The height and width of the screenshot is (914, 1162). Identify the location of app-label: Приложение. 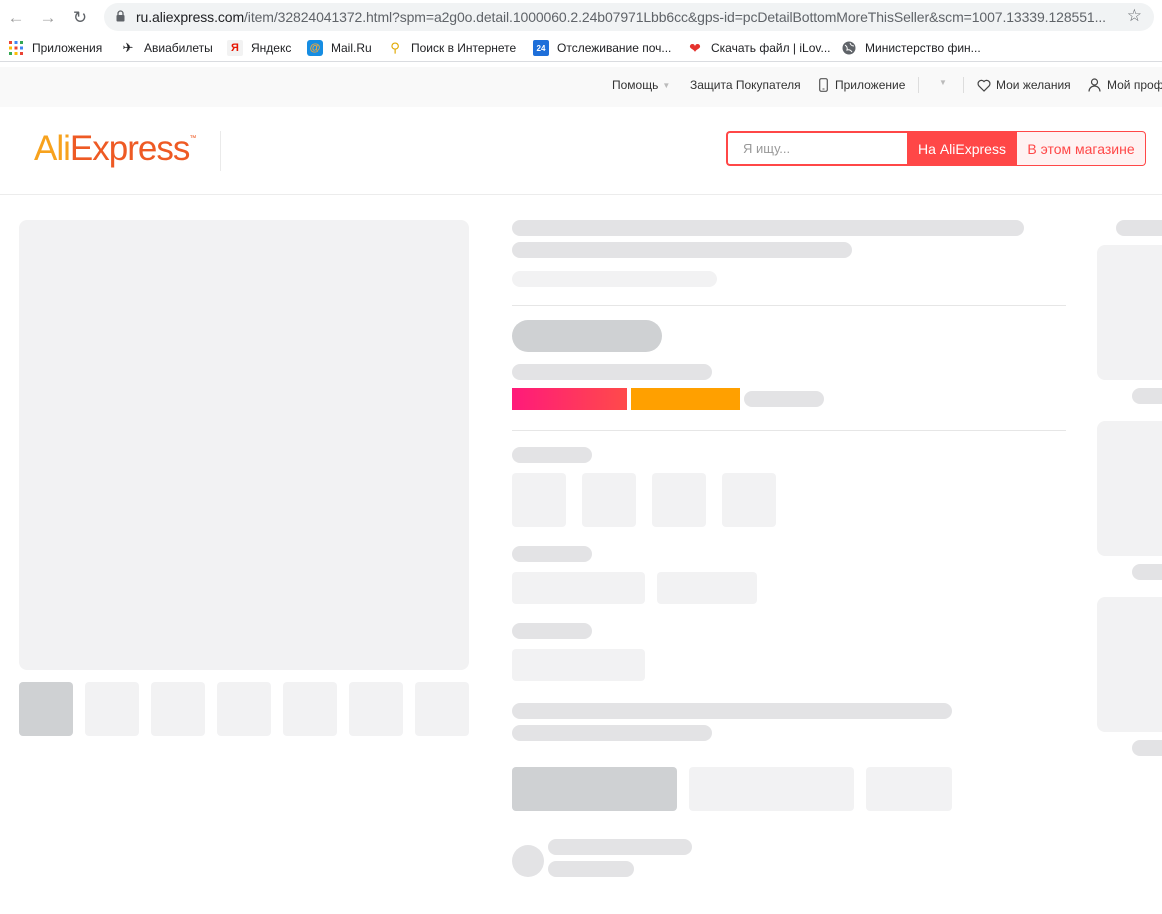
(870, 85).